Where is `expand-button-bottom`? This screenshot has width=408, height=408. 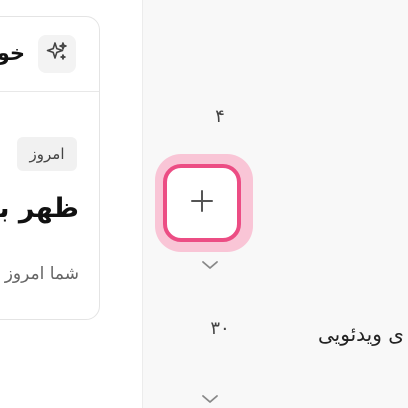 expand-button-bottom is located at coordinates (210, 398).